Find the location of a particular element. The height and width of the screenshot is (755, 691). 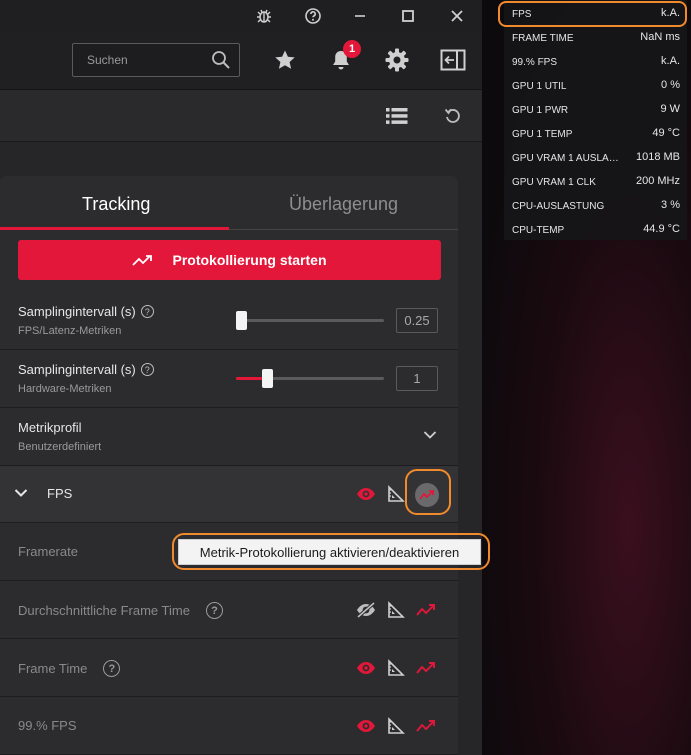

top-toolbar: Suchen is located at coordinates (241, 61).